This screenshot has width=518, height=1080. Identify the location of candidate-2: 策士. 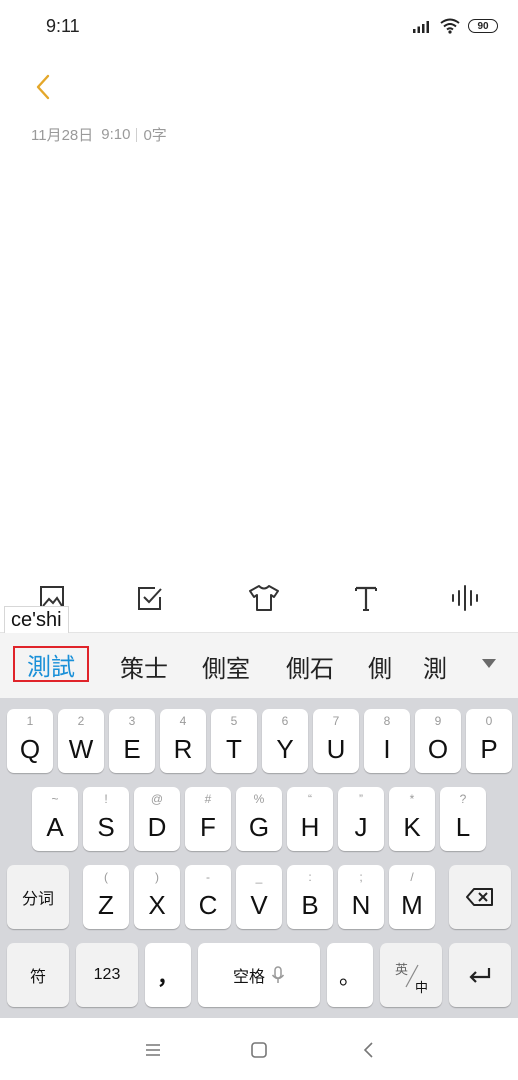
(144, 666).